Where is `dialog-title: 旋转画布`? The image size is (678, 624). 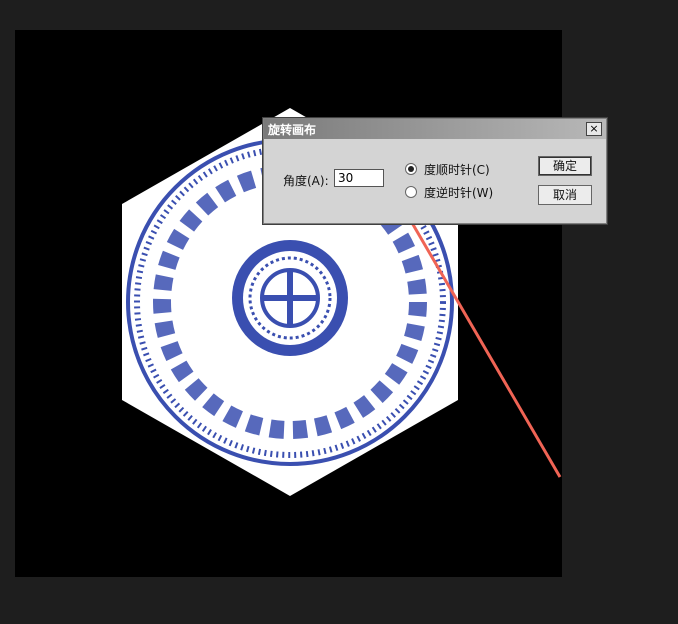 dialog-title: 旋转画布 is located at coordinates (292, 130).